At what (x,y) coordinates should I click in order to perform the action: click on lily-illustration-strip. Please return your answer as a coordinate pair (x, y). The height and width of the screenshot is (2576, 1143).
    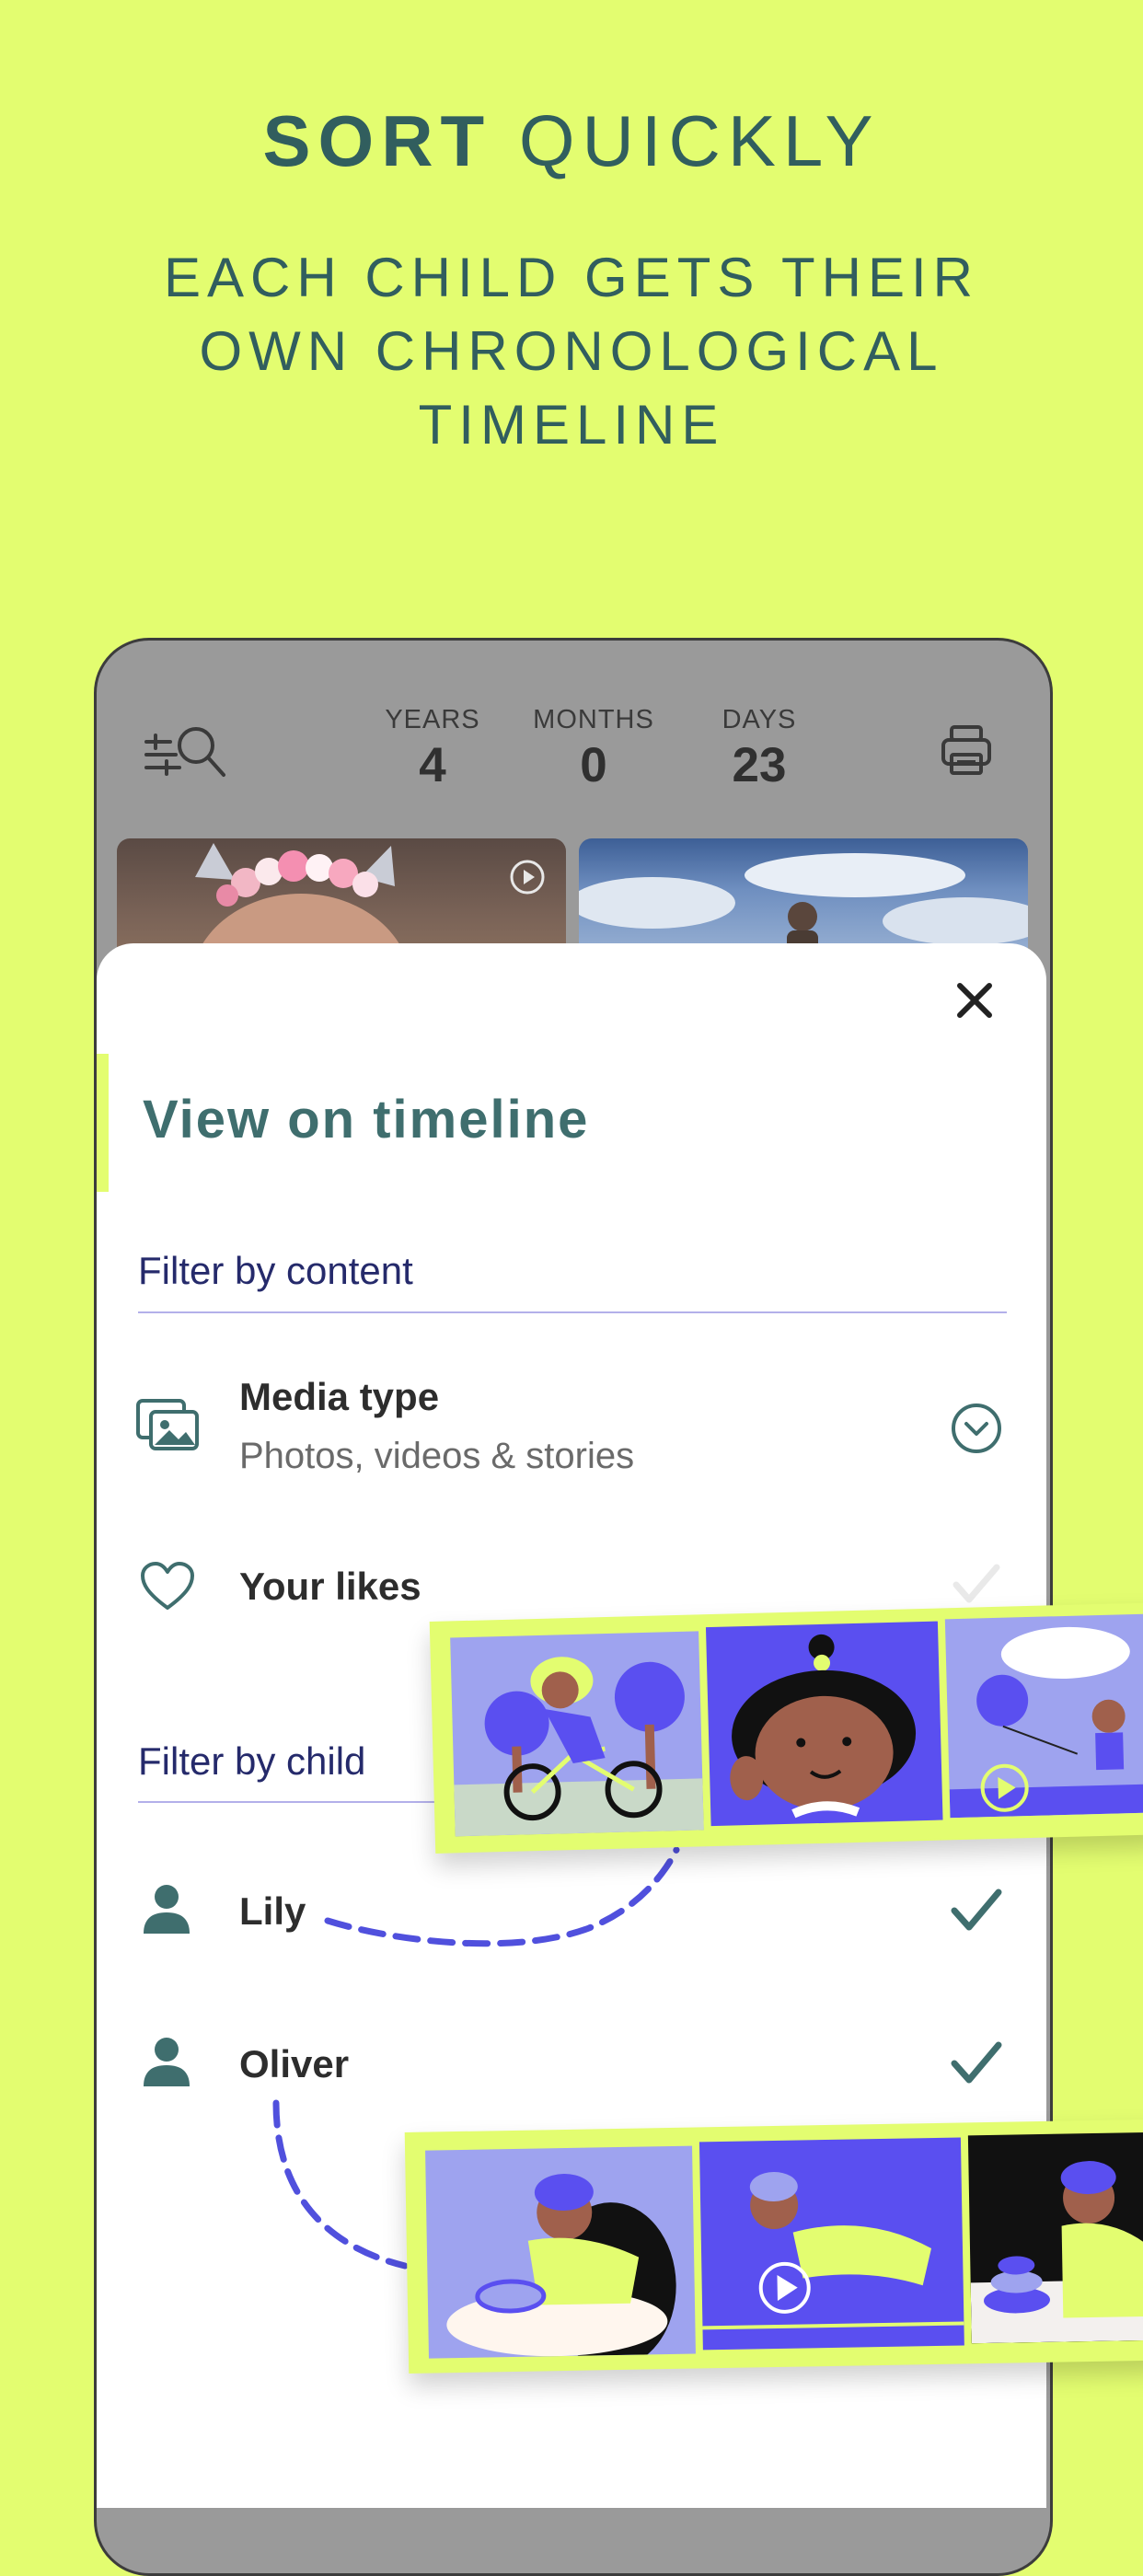
    Looking at the image, I should click on (786, 1728).